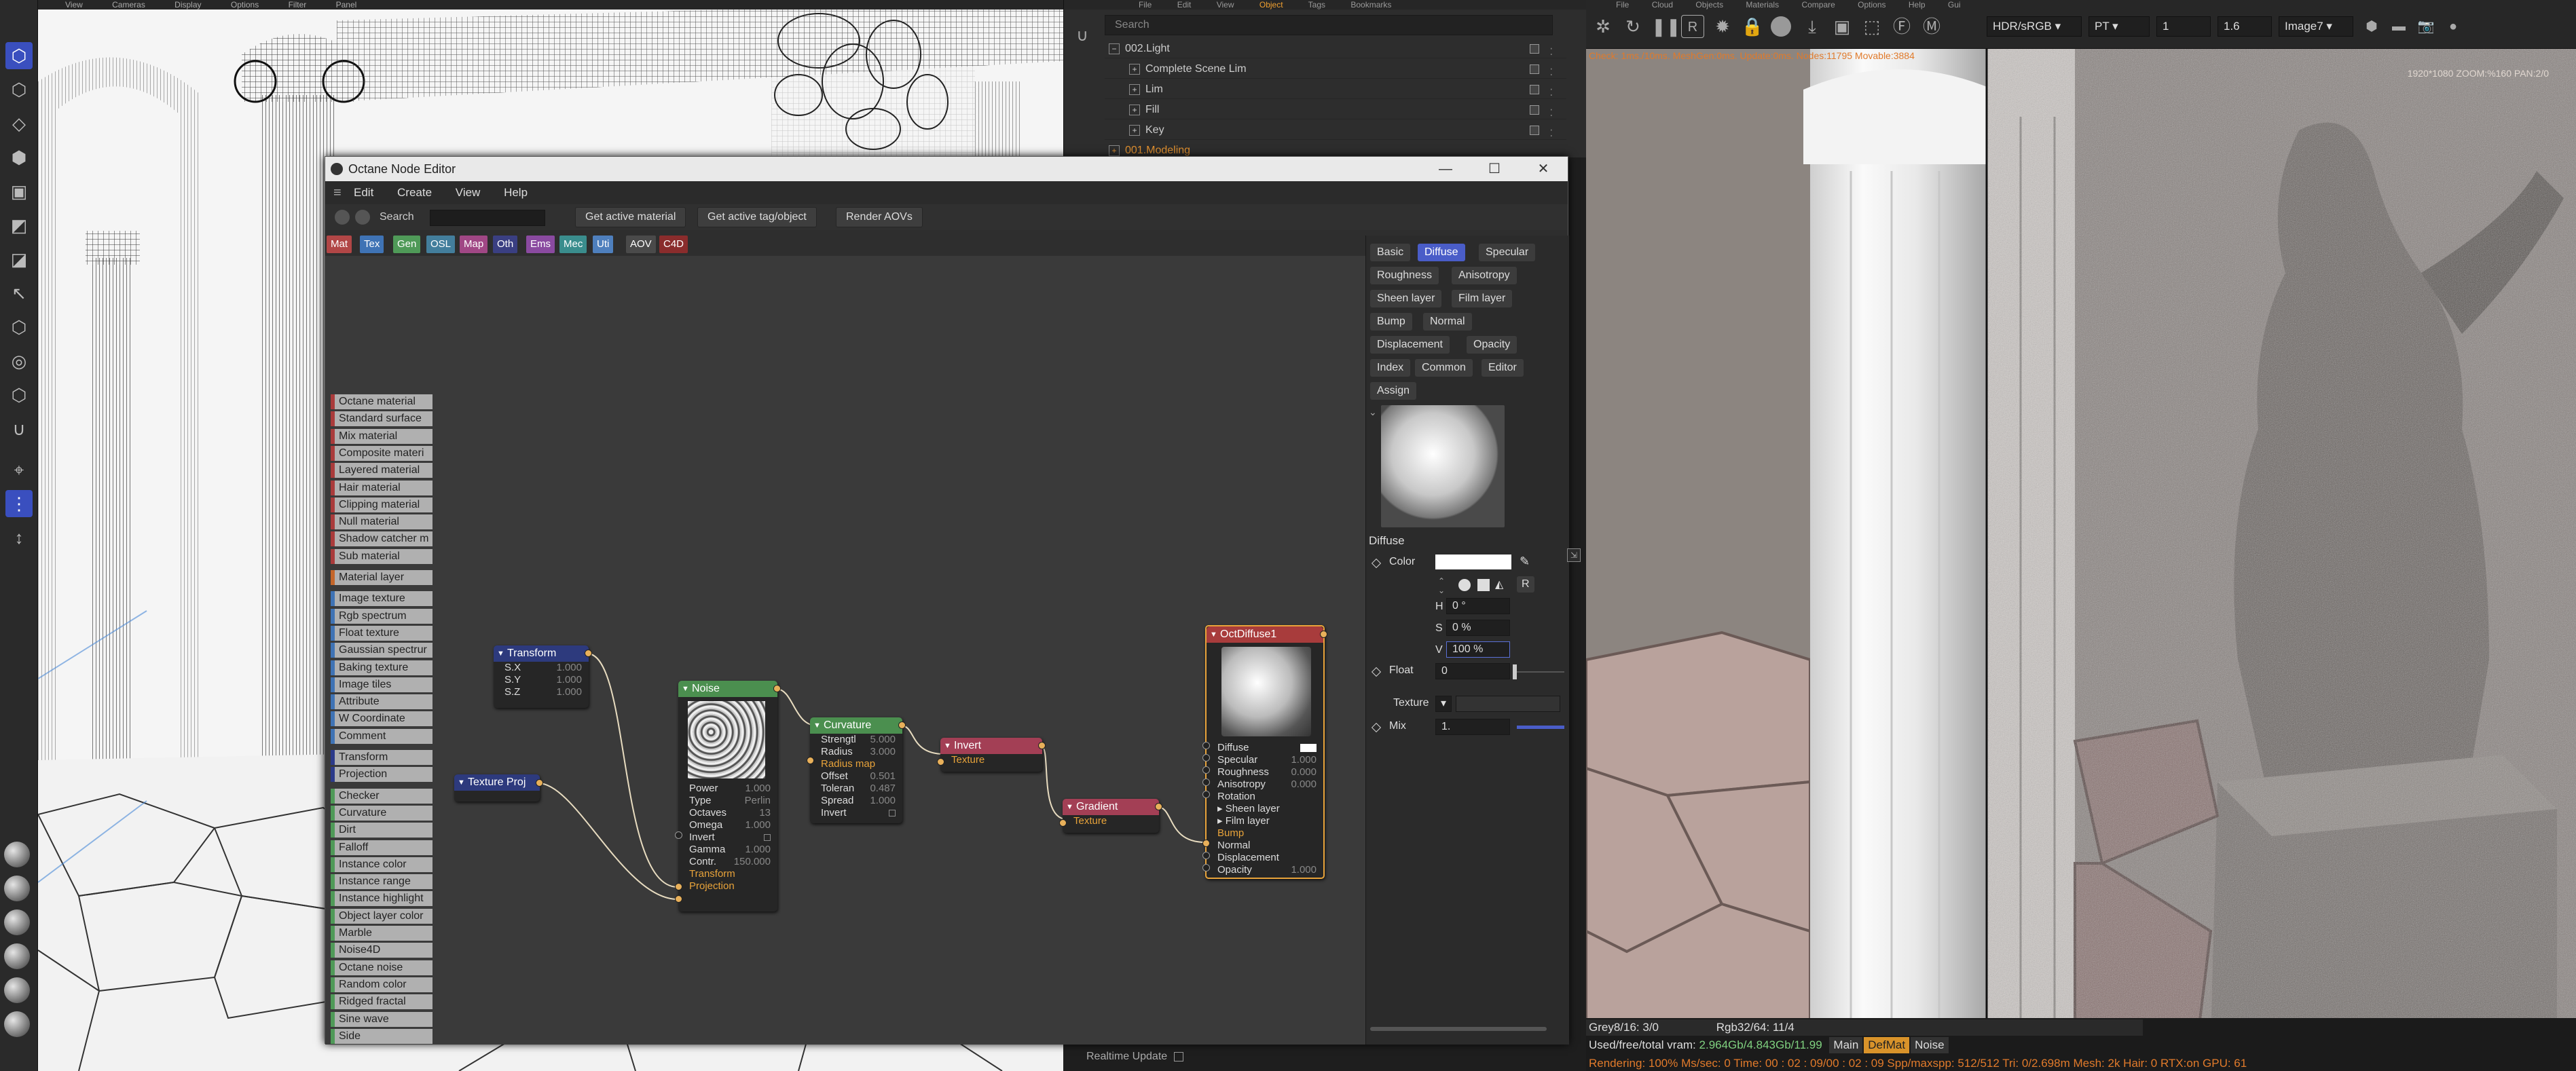 The width and height of the screenshot is (2576, 1071). What do you see at coordinates (1405, 275) in the screenshot?
I see `tab-roughness: Roughness` at bounding box center [1405, 275].